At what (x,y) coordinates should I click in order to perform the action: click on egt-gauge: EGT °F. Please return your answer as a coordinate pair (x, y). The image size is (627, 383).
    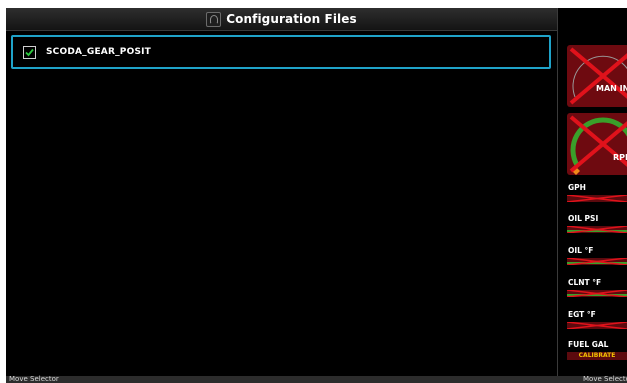
    Looking at the image, I should click on (597, 325).